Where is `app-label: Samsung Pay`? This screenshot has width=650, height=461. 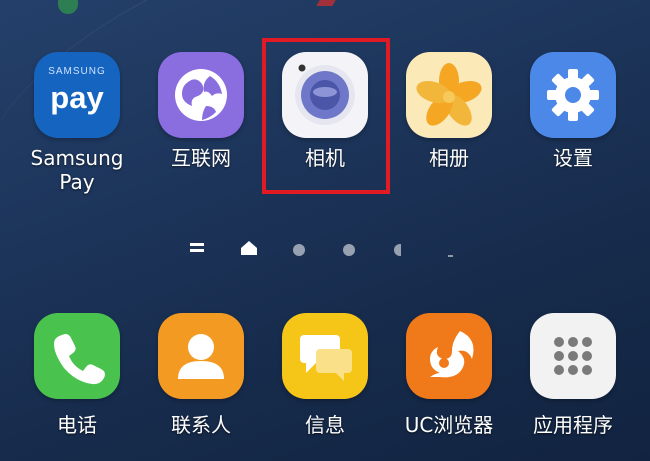
app-label: Samsung Pay is located at coordinates (77, 170).